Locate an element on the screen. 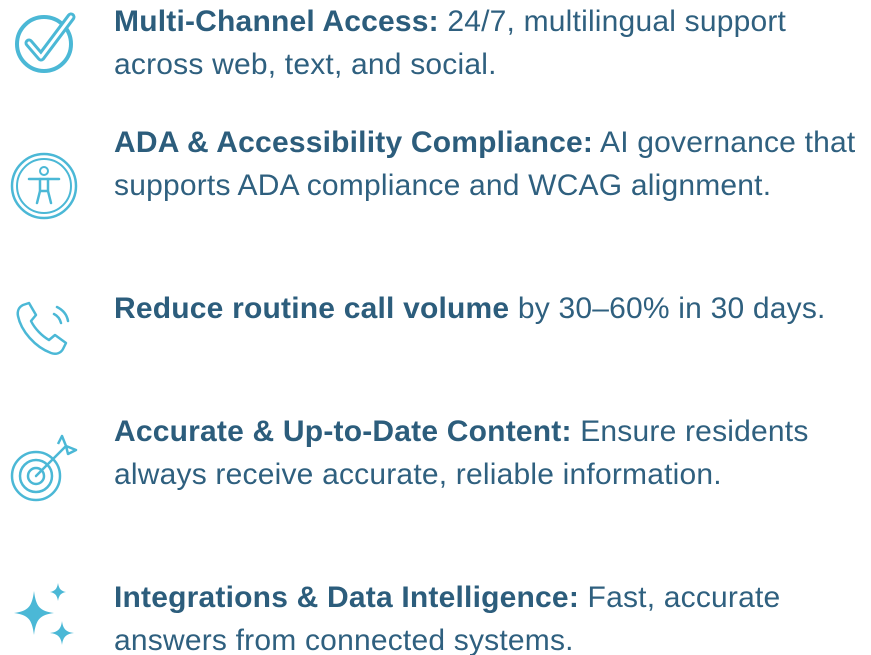  accessibility-person-icon is located at coordinates (44, 186).